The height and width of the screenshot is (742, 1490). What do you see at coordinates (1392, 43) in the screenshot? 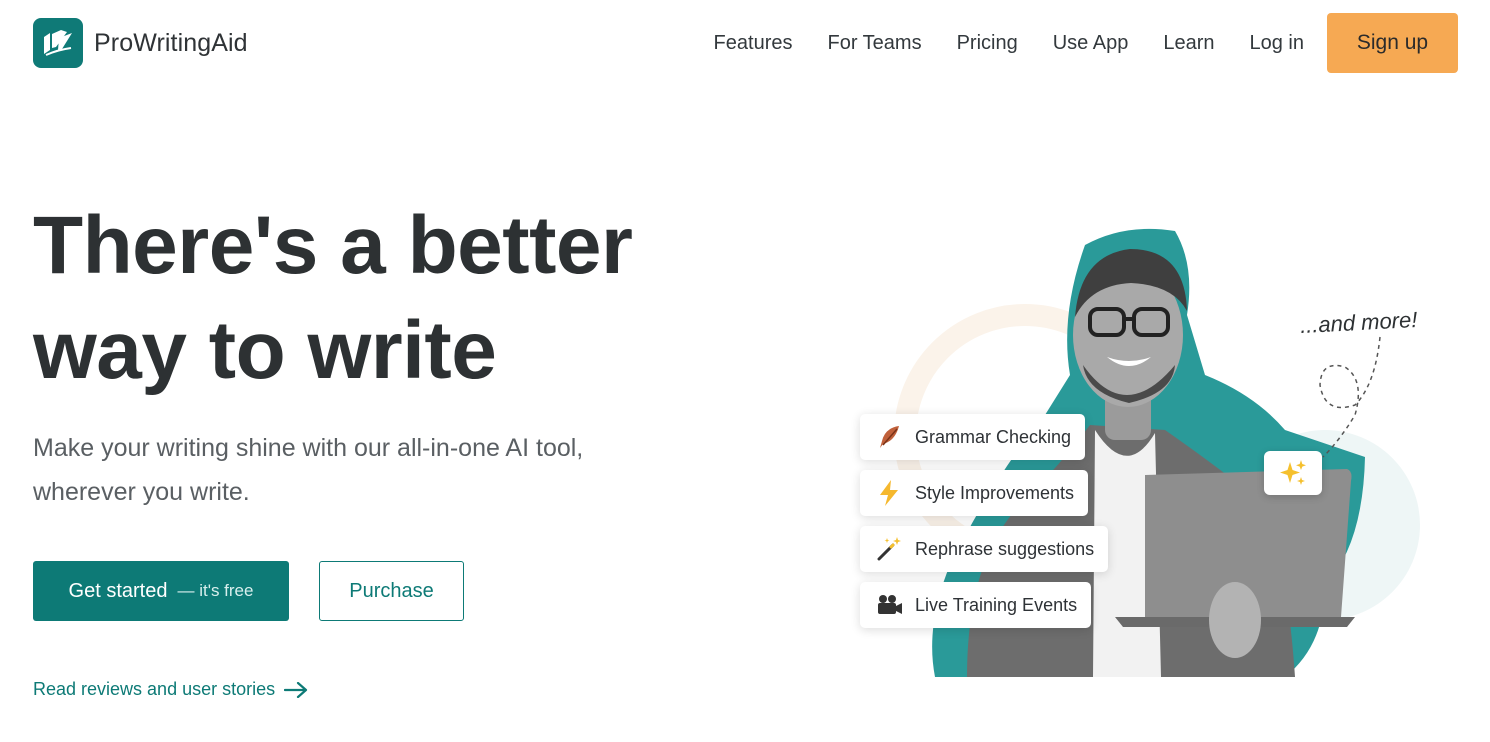
I see `sign-up-button: Sign up` at bounding box center [1392, 43].